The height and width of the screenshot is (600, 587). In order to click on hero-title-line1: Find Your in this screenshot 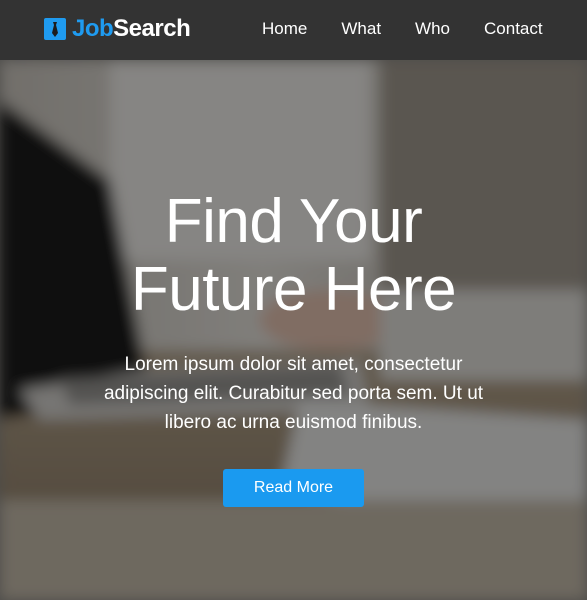, I will do `click(293, 221)`.